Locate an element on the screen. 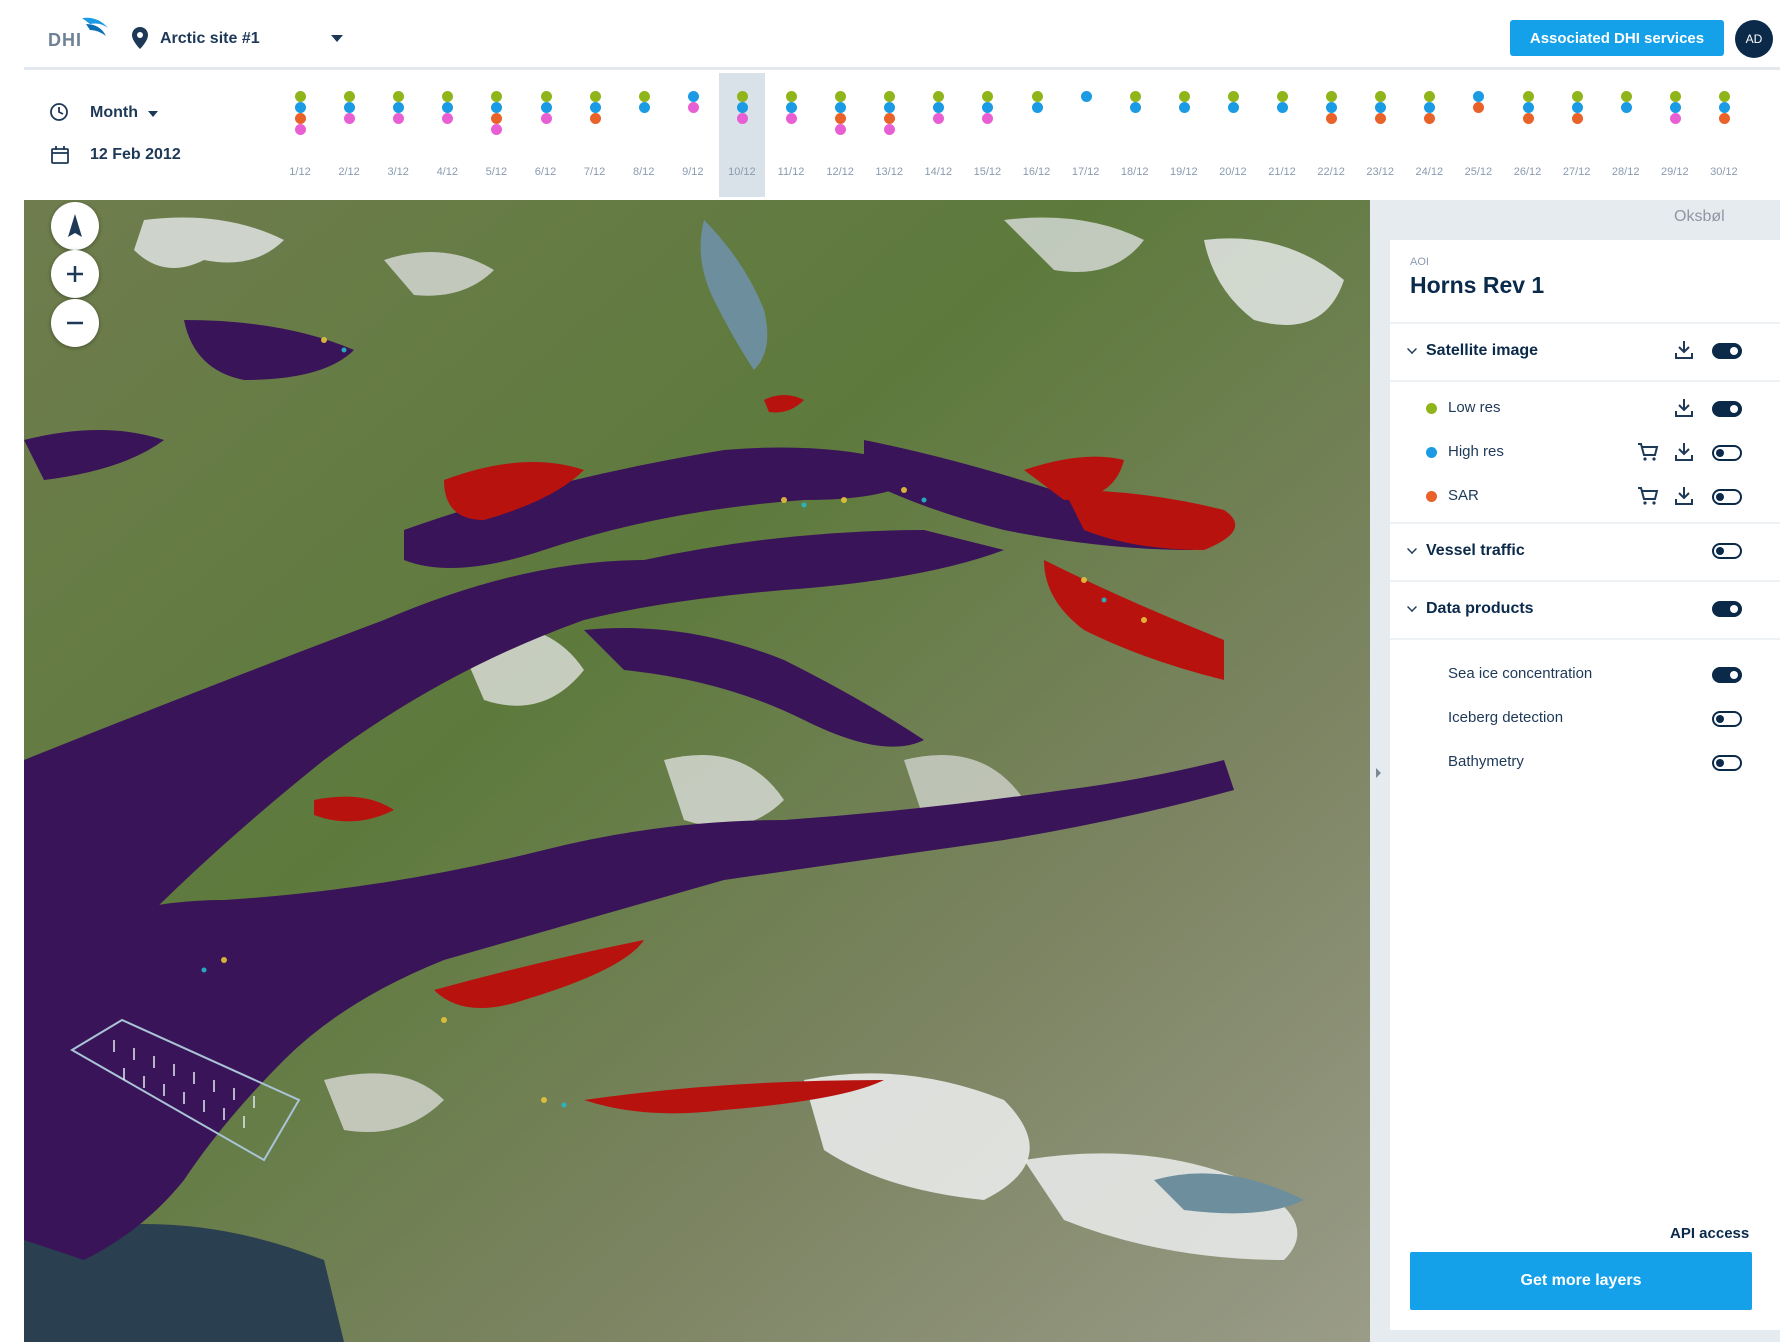  timeline-day: 19/12 is located at coordinates (1184, 135).